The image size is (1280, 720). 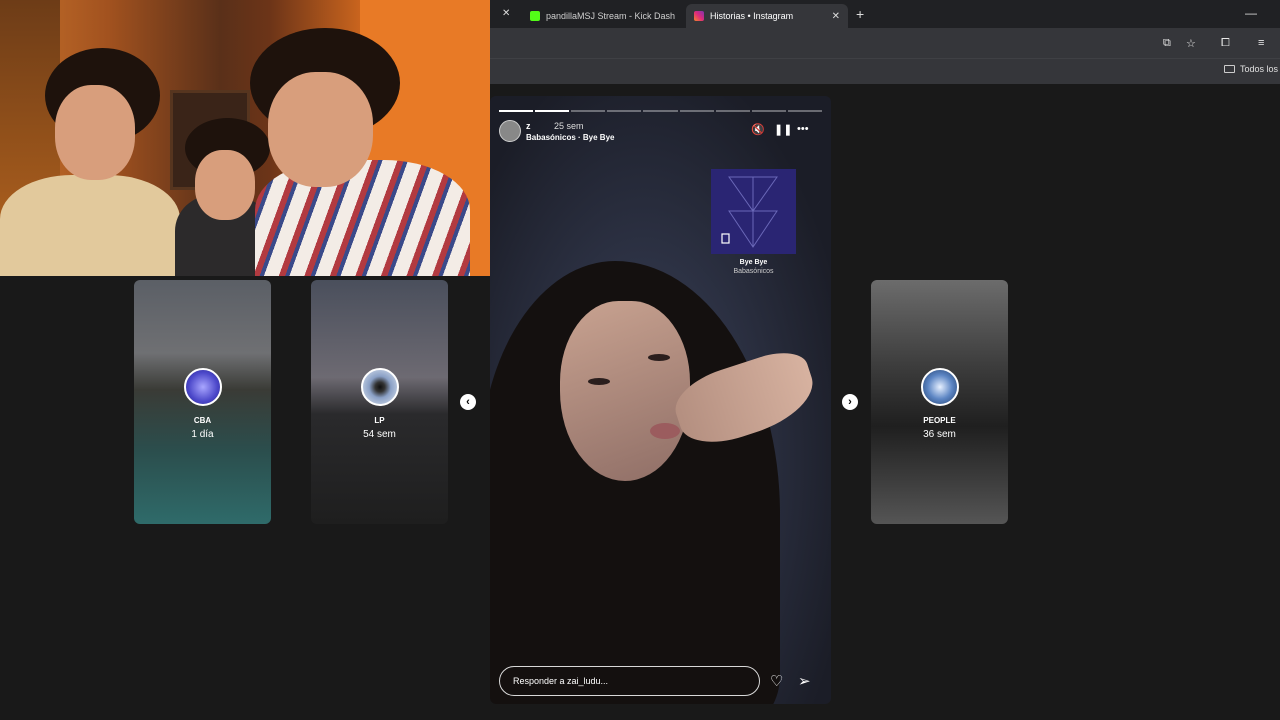 I want to click on kick-favicon-icon, so click(x=535, y=16).